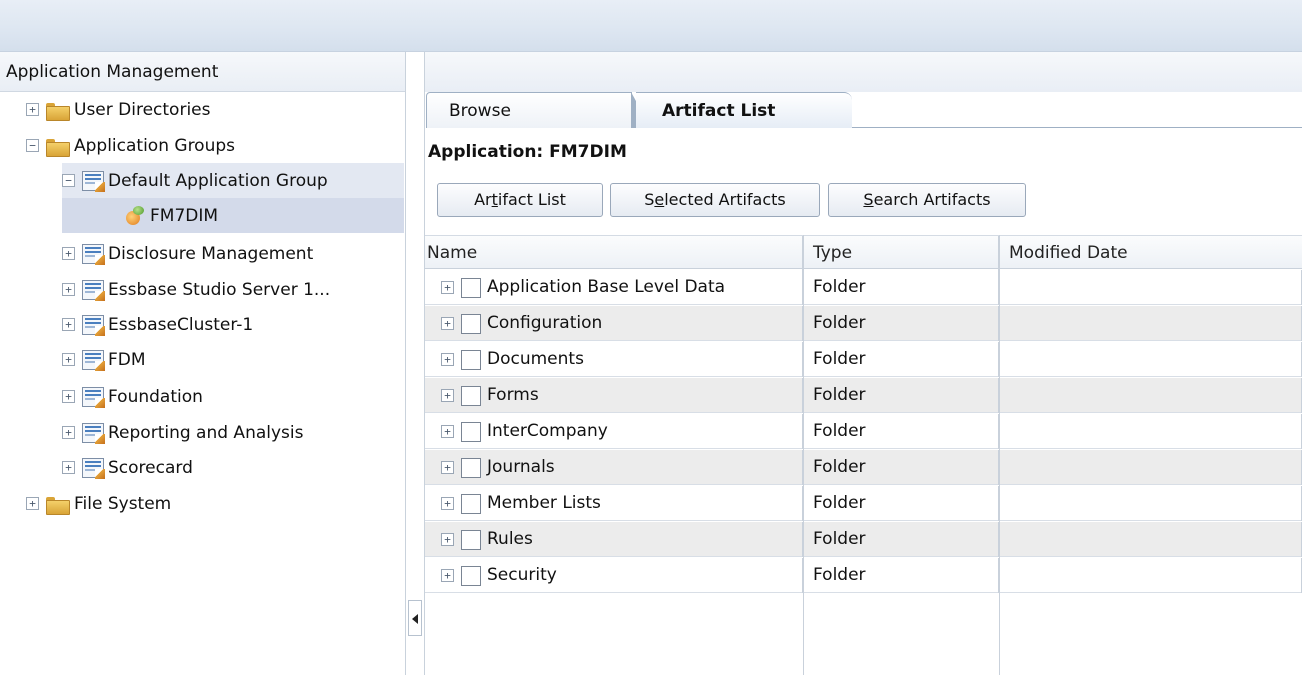  Describe the element at coordinates (744, 110) in the screenshot. I see `tab-artifact-list: Artifact List` at that location.